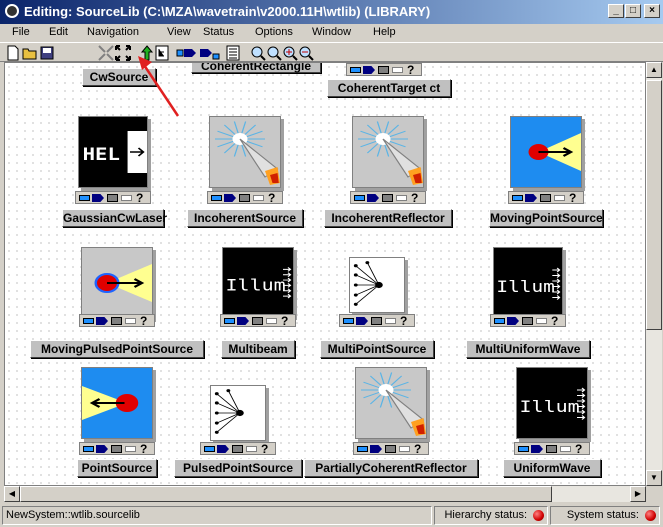 The height and width of the screenshot is (527, 663). What do you see at coordinates (258, 53) in the screenshot?
I see `zoom-fit-icon` at bounding box center [258, 53].